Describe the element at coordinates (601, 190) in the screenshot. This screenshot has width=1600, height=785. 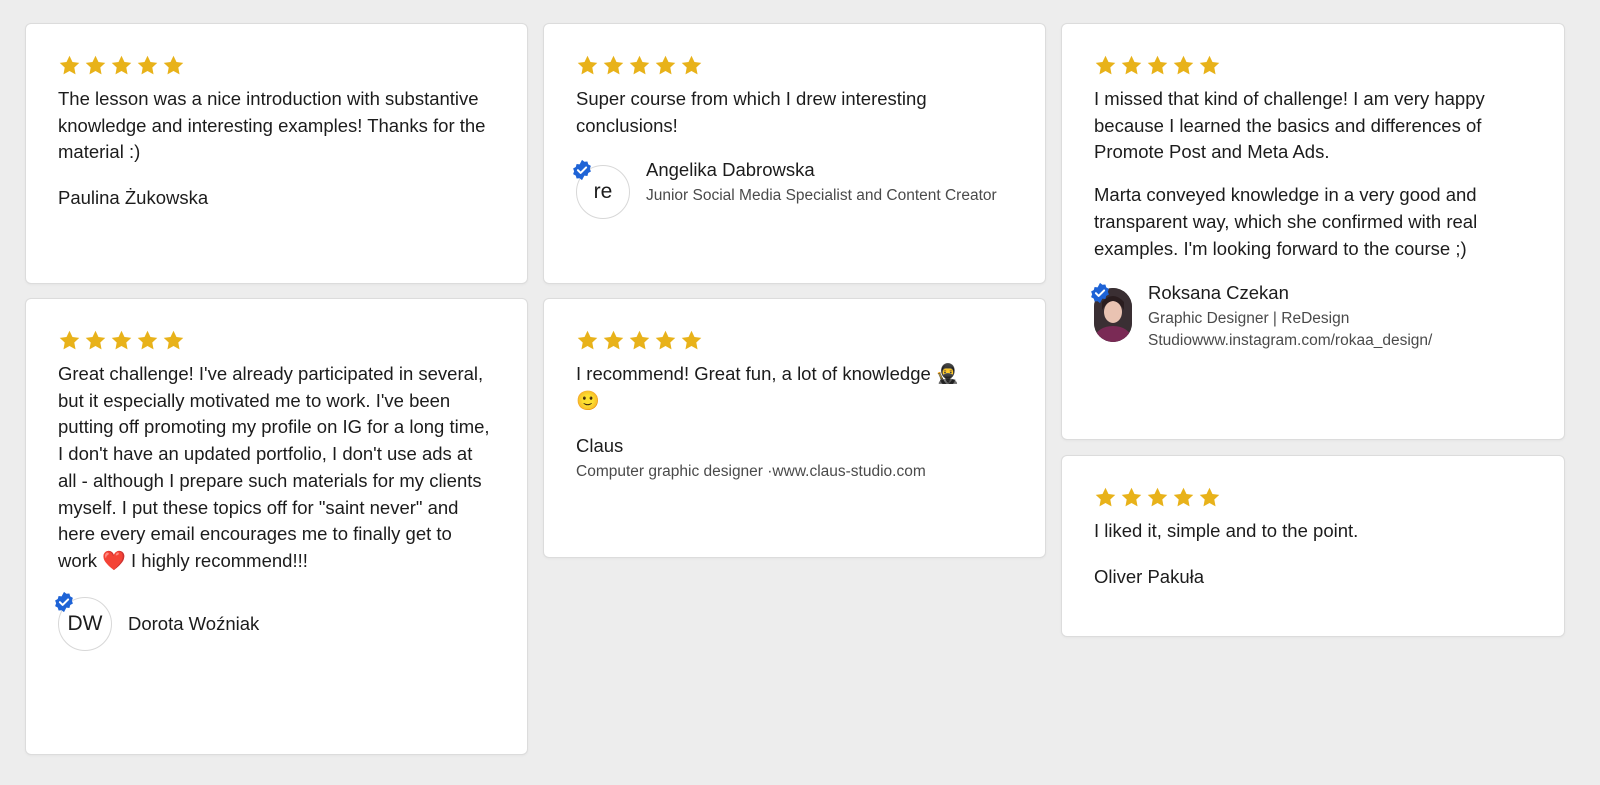
I see `avatar-wrap: re` at that location.